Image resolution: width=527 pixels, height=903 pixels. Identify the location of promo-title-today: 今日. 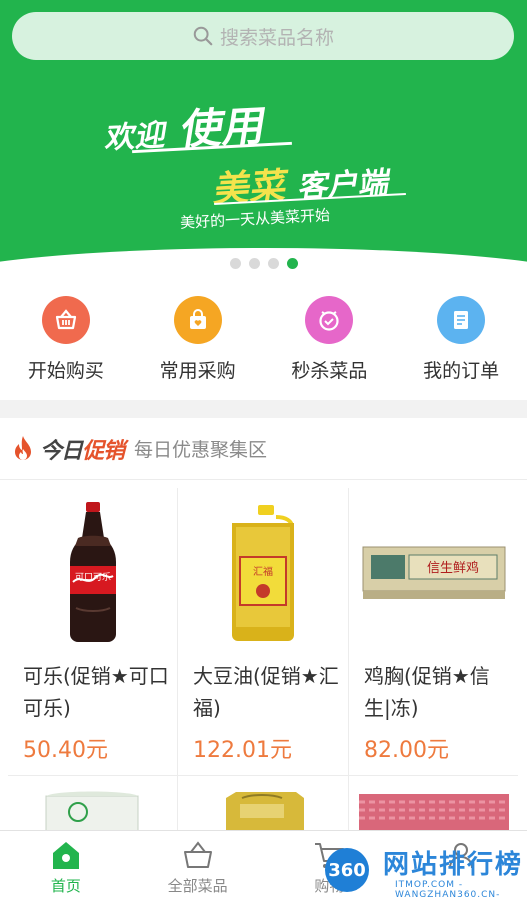
(61, 451).